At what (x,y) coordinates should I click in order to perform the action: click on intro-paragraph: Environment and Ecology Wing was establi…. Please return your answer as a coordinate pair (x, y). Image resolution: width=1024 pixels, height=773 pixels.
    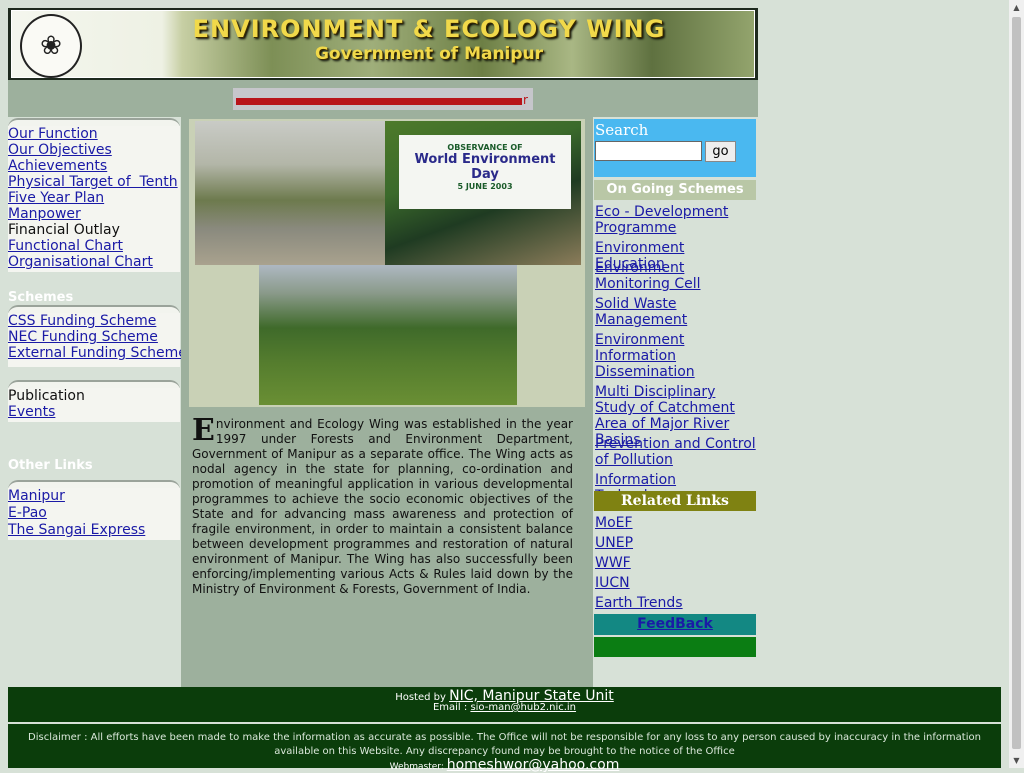
    Looking at the image, I should click on (382, 505).